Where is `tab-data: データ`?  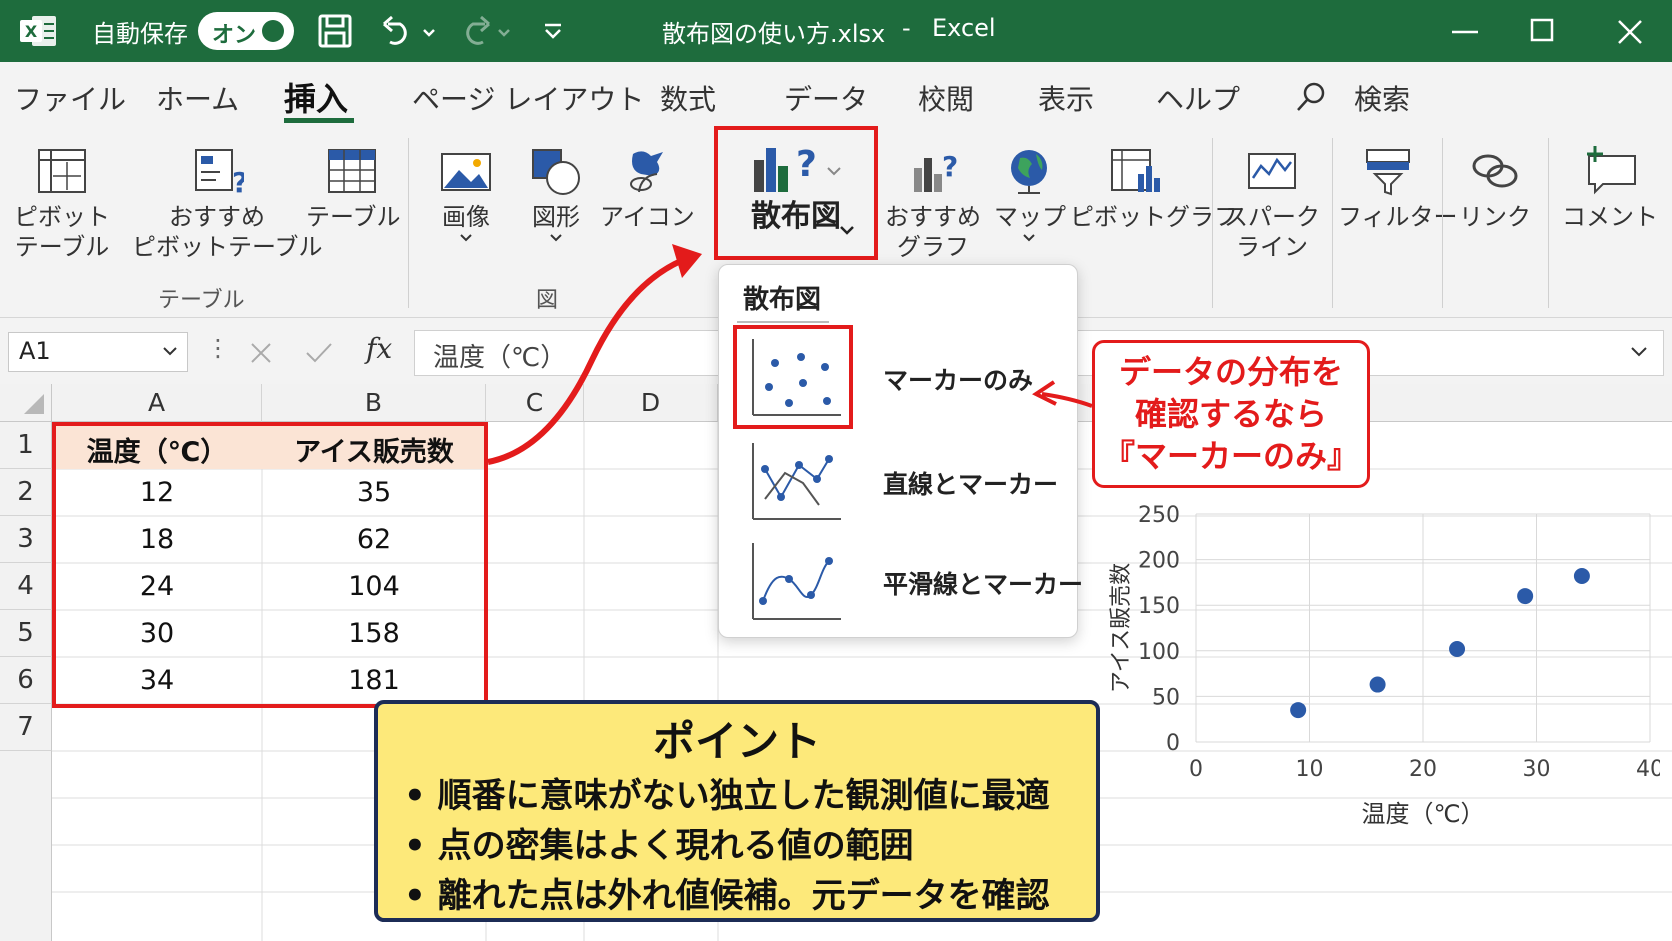
tab-data: データ is located at coordinates (826, 98).